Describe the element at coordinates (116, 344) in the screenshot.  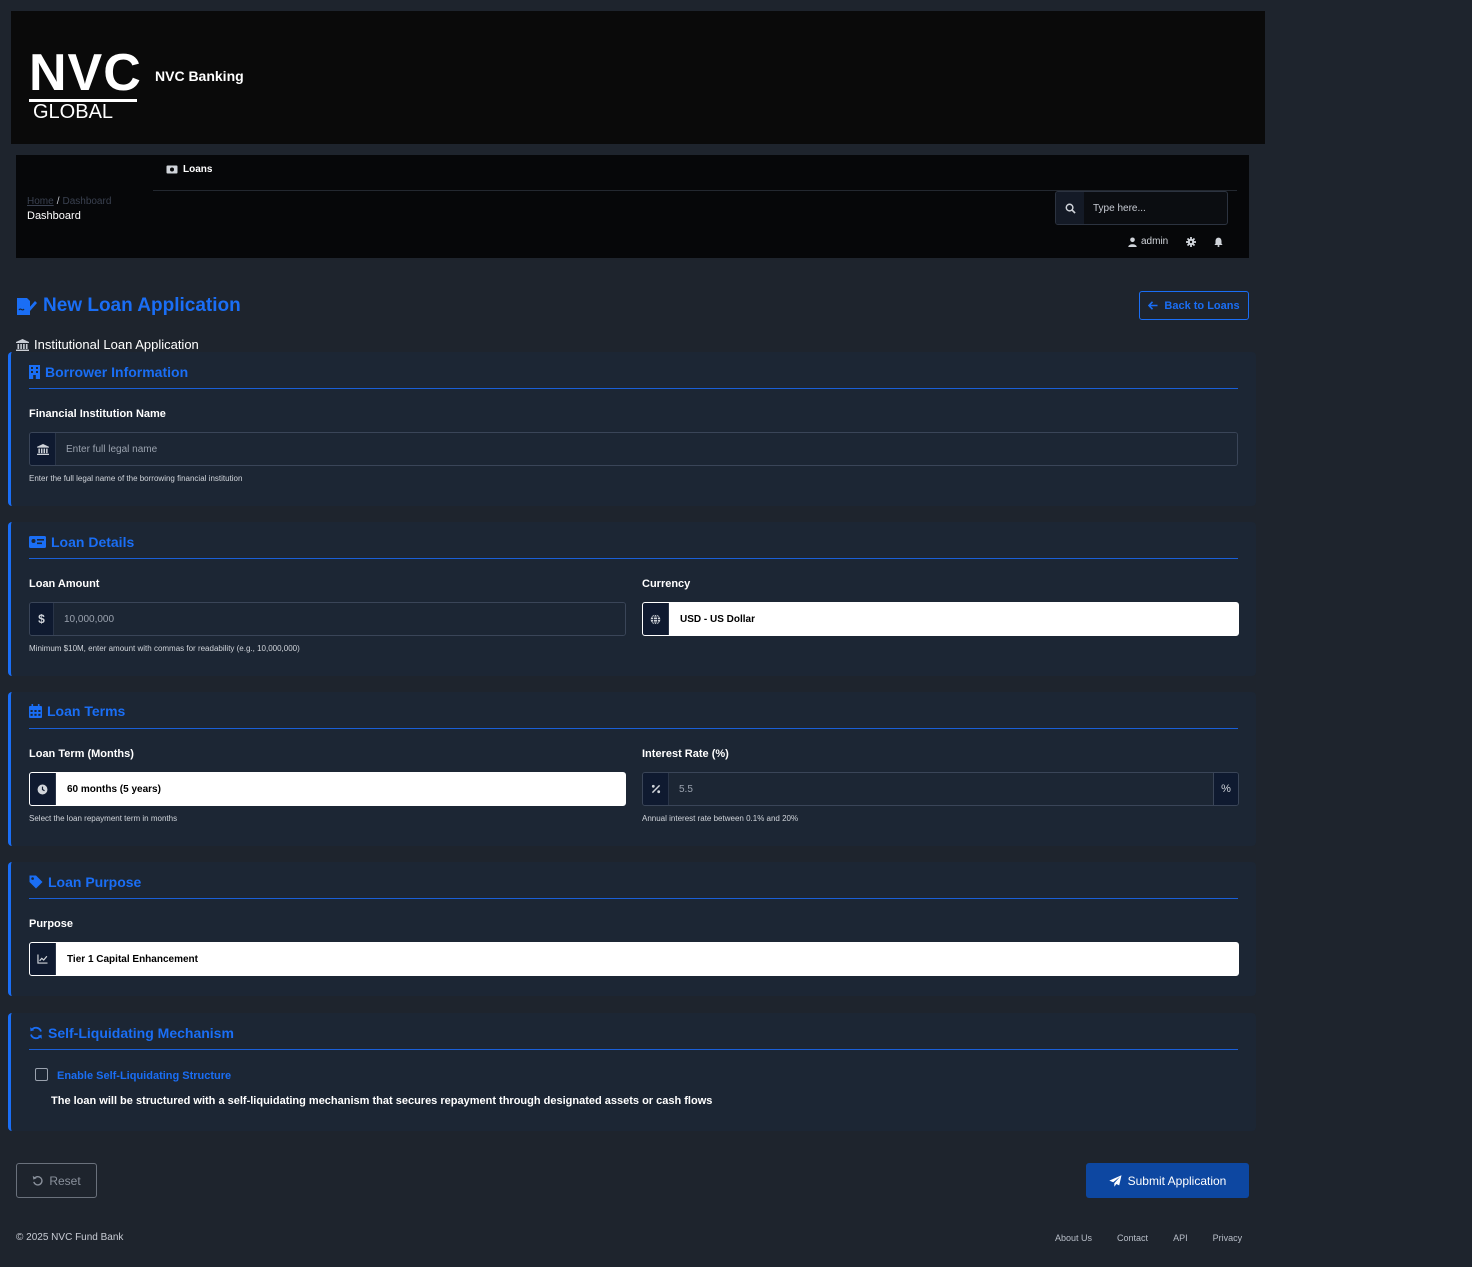
I see `subtitle-text: Institutional Loan Application` at that location.